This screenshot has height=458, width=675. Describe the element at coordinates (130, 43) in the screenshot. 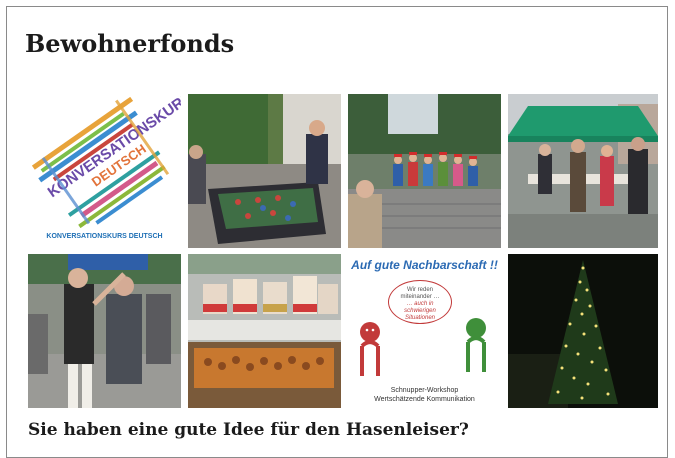

I see `page-title: Bewohnerfonds` at that location.